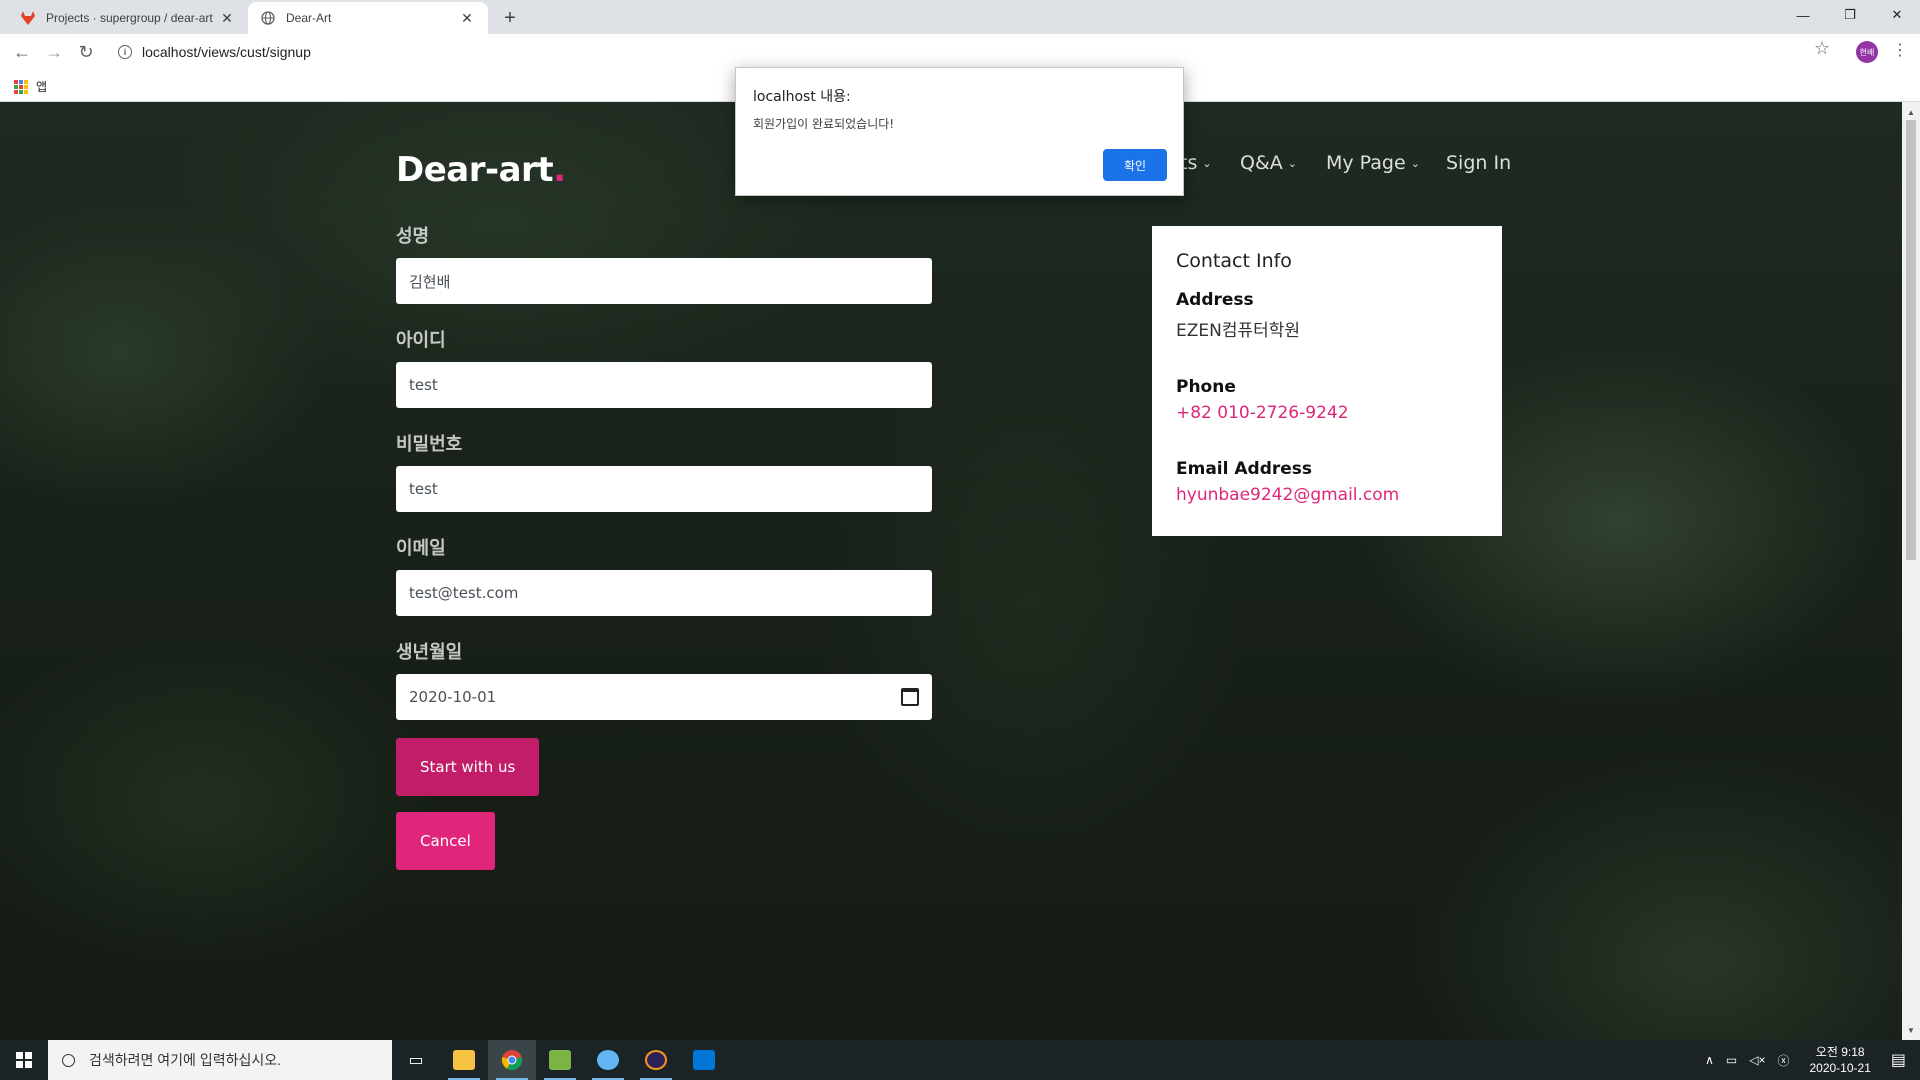  I want to click on notification-center-icon: ▤, so click(1898, 1060).